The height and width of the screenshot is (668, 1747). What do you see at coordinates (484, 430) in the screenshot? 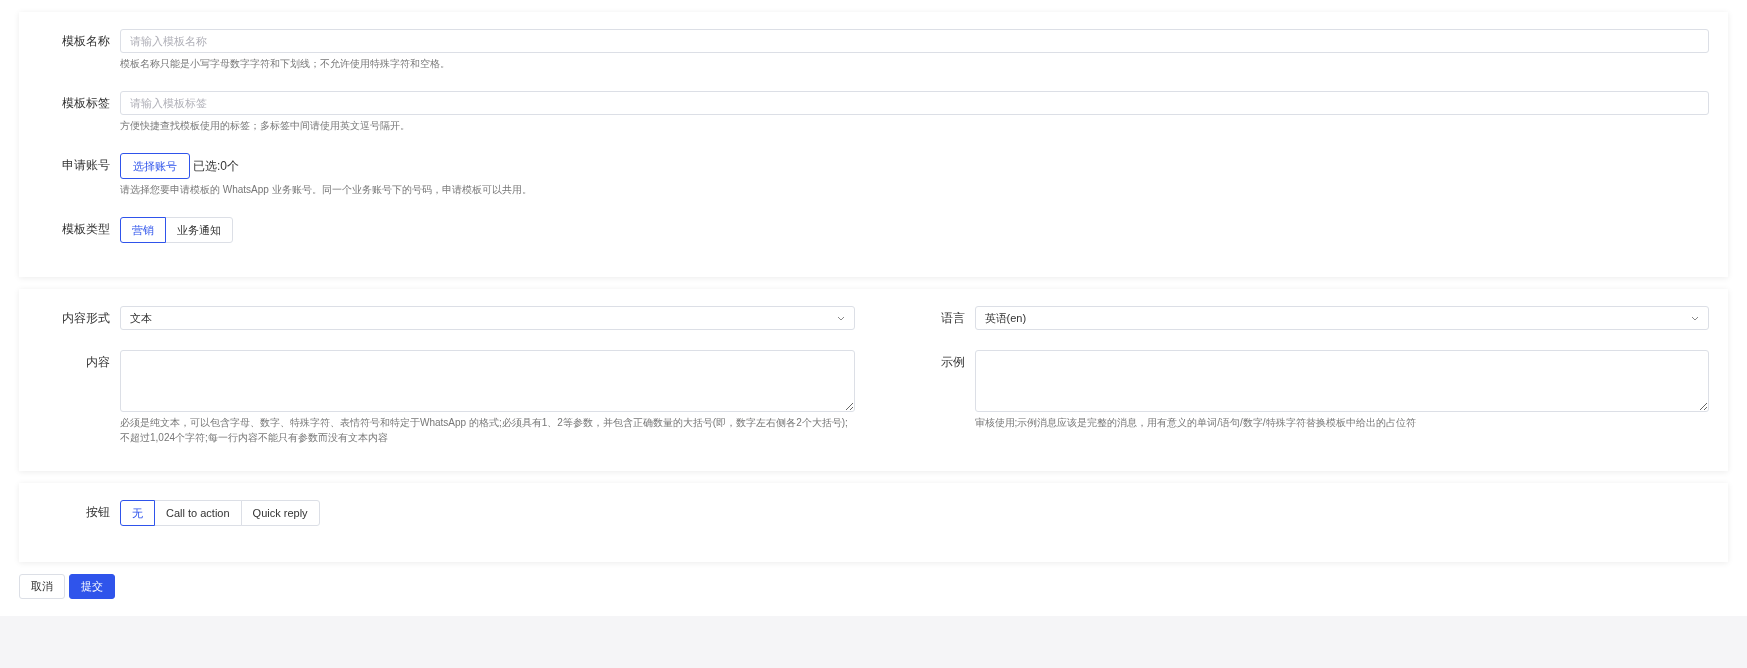
I see `hint-text: 必须是纯文本，可以包含字母、数字、特殊字符、表情符号和特定于WhatsApp 的格式;必须具有1、2等参数，并包含正确数量的大括号(即，数字左右侧各2个大括号);不超过1,024个字符;每一行内容不能只有参数而没有文本内容` at bounding box center [484, 430].